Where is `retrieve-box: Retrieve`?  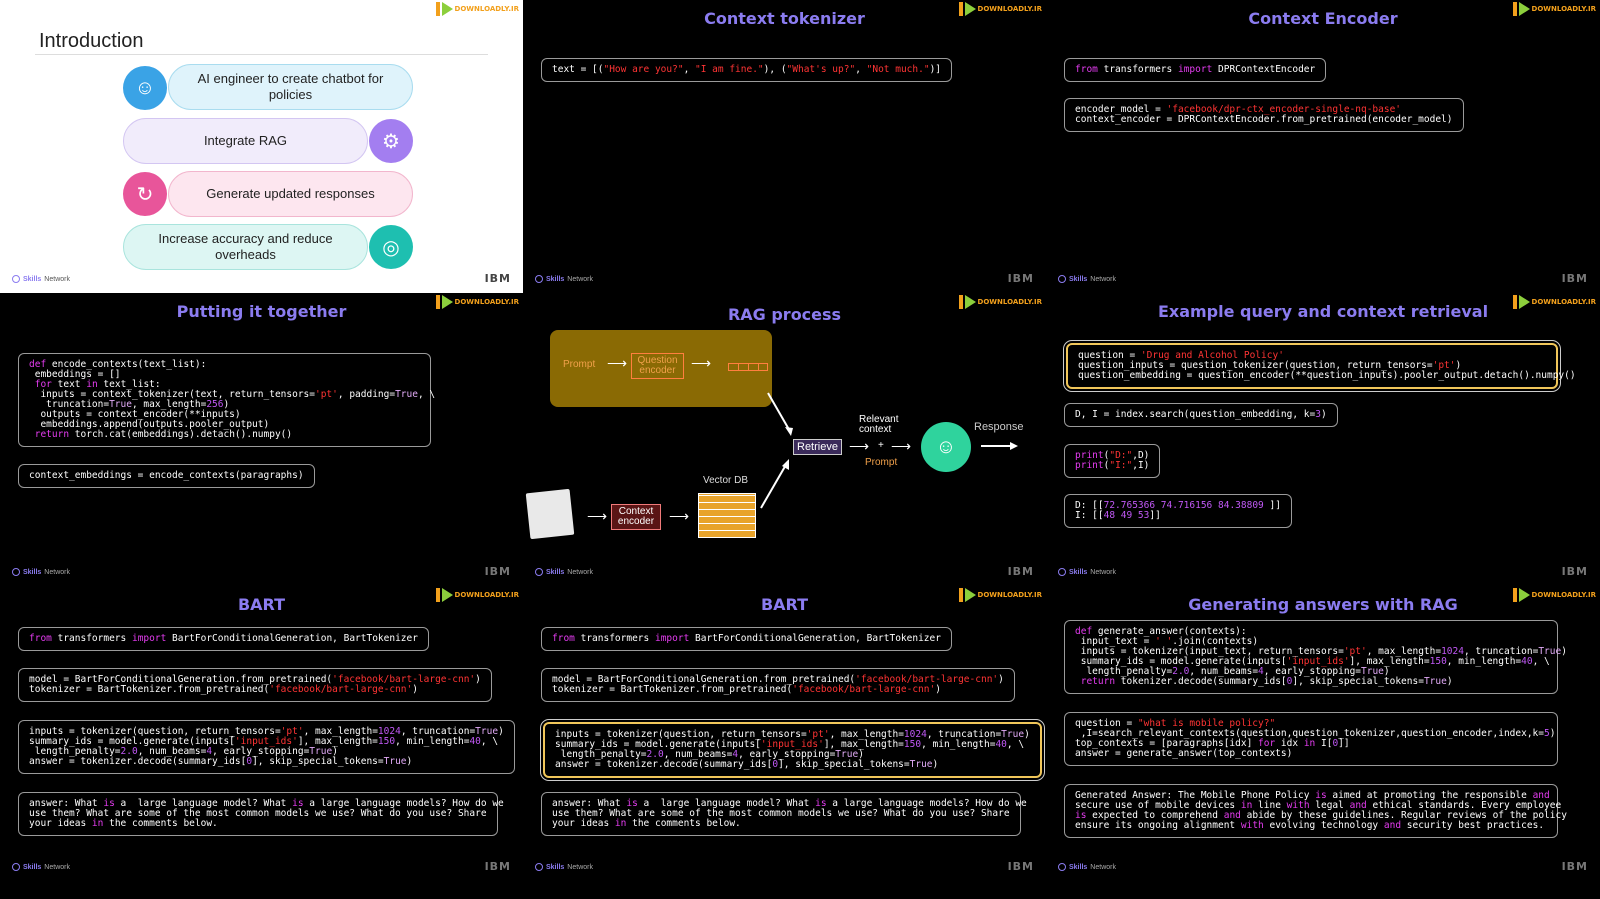
retrieve-box: Retrieve is located at coordinates (817, 447).